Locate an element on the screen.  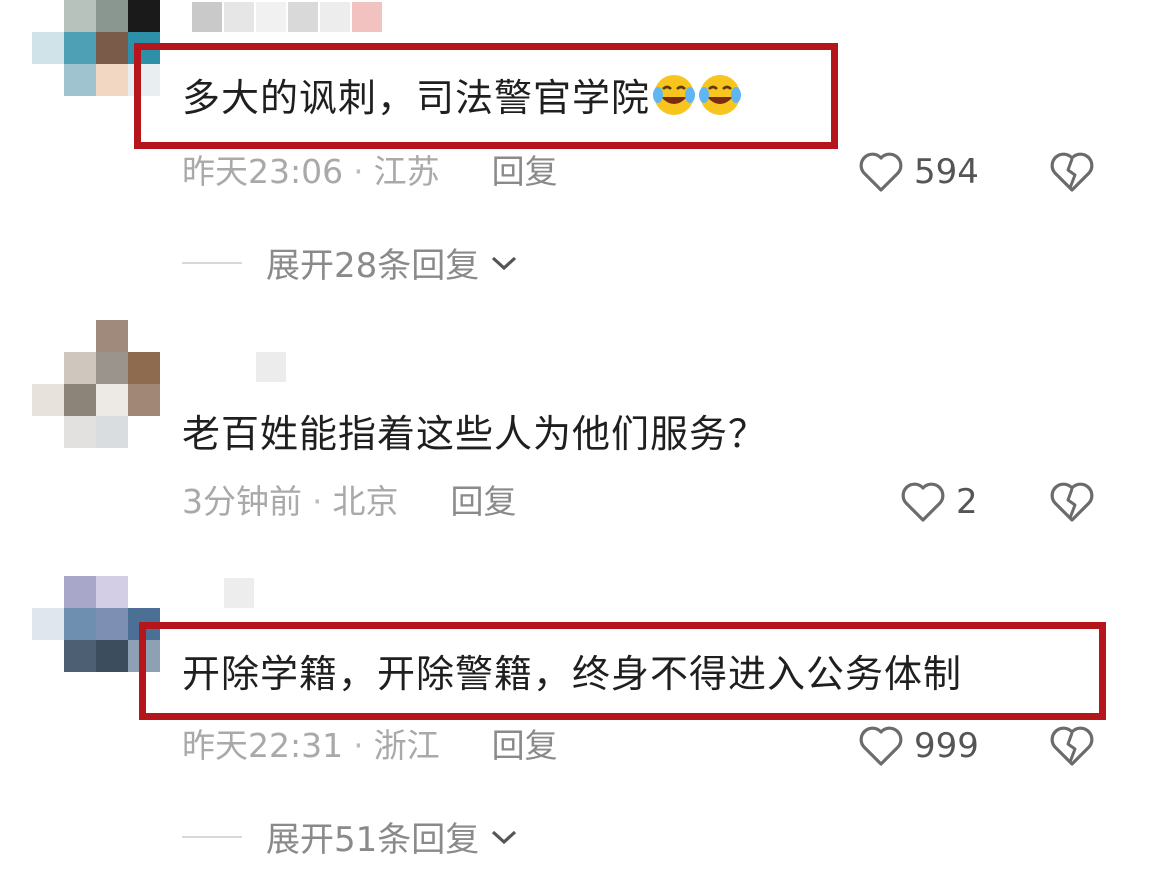
comment-body: 开除学籍，开除警籍，终身不得进入公务体制 is located at coordinates (572, 674).